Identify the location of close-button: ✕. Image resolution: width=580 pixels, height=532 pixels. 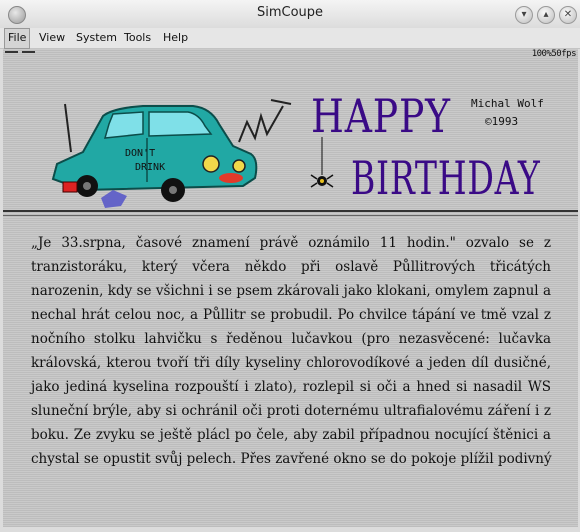
(568, 15).